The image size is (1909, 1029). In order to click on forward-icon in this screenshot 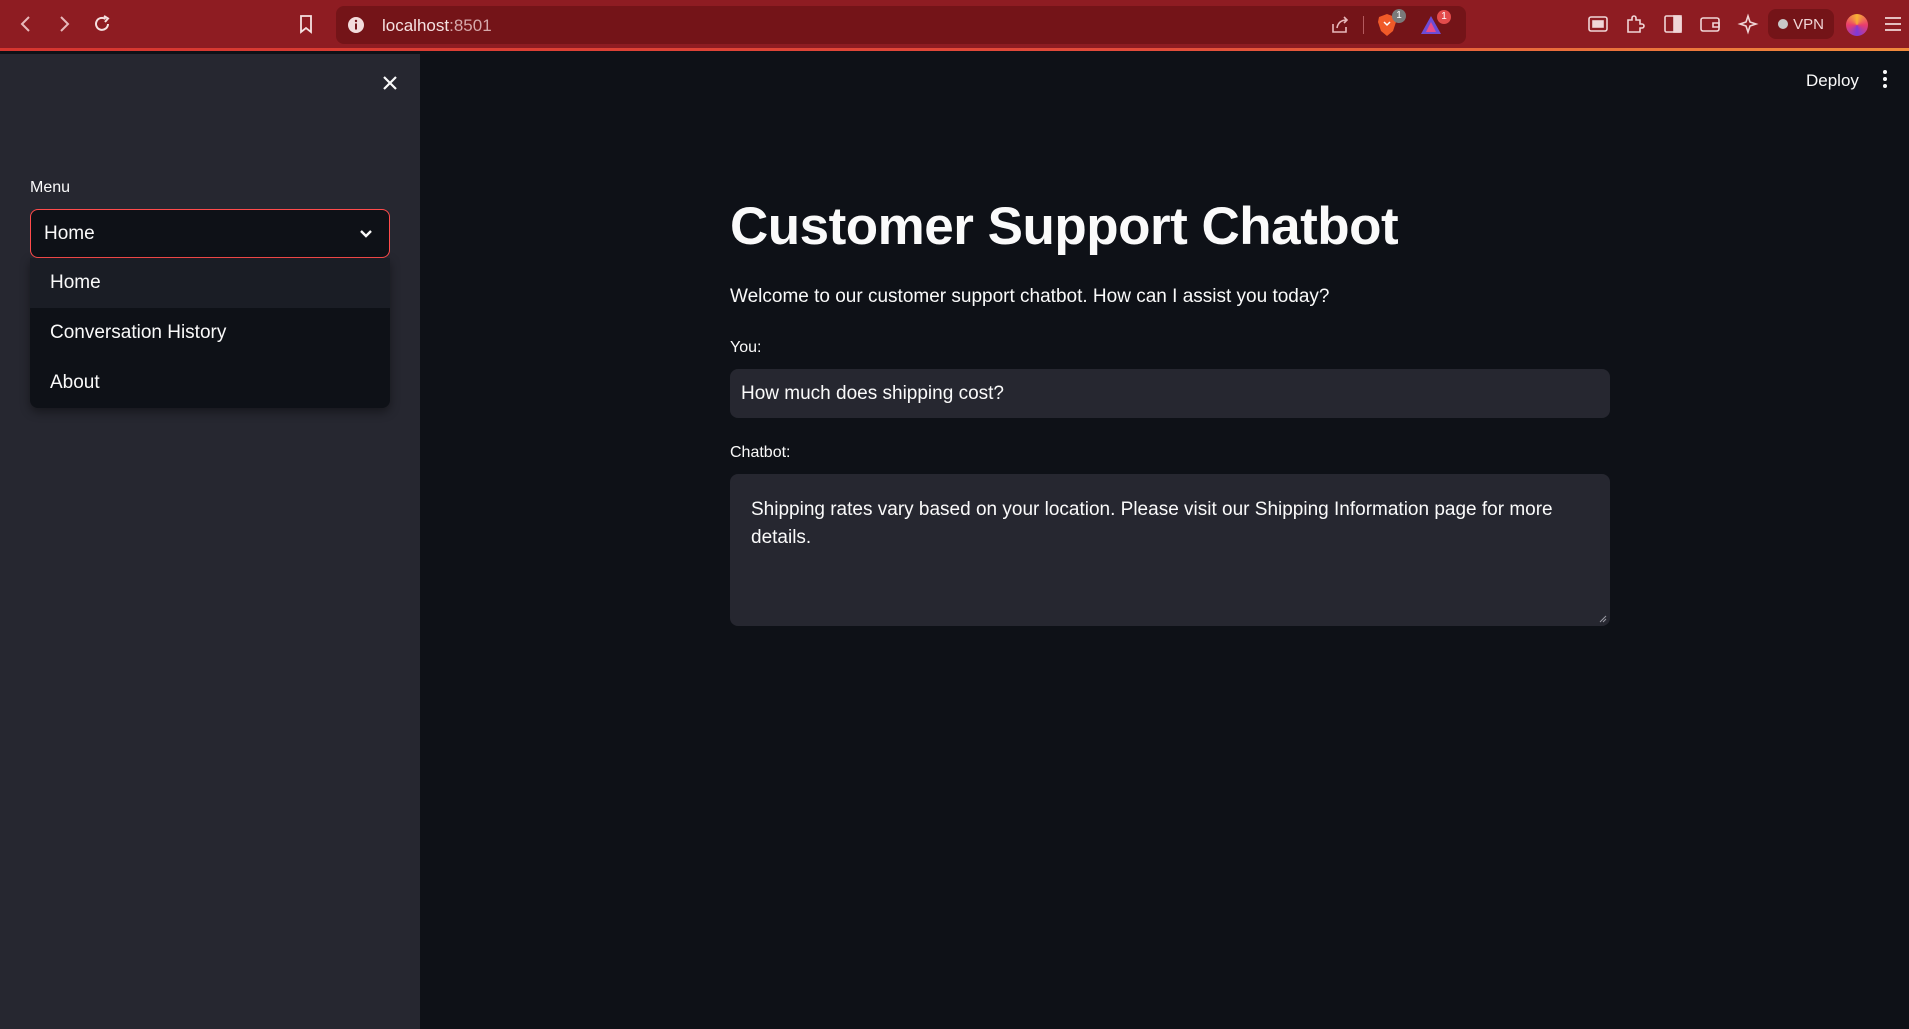, I will do `click(64, 24)`.